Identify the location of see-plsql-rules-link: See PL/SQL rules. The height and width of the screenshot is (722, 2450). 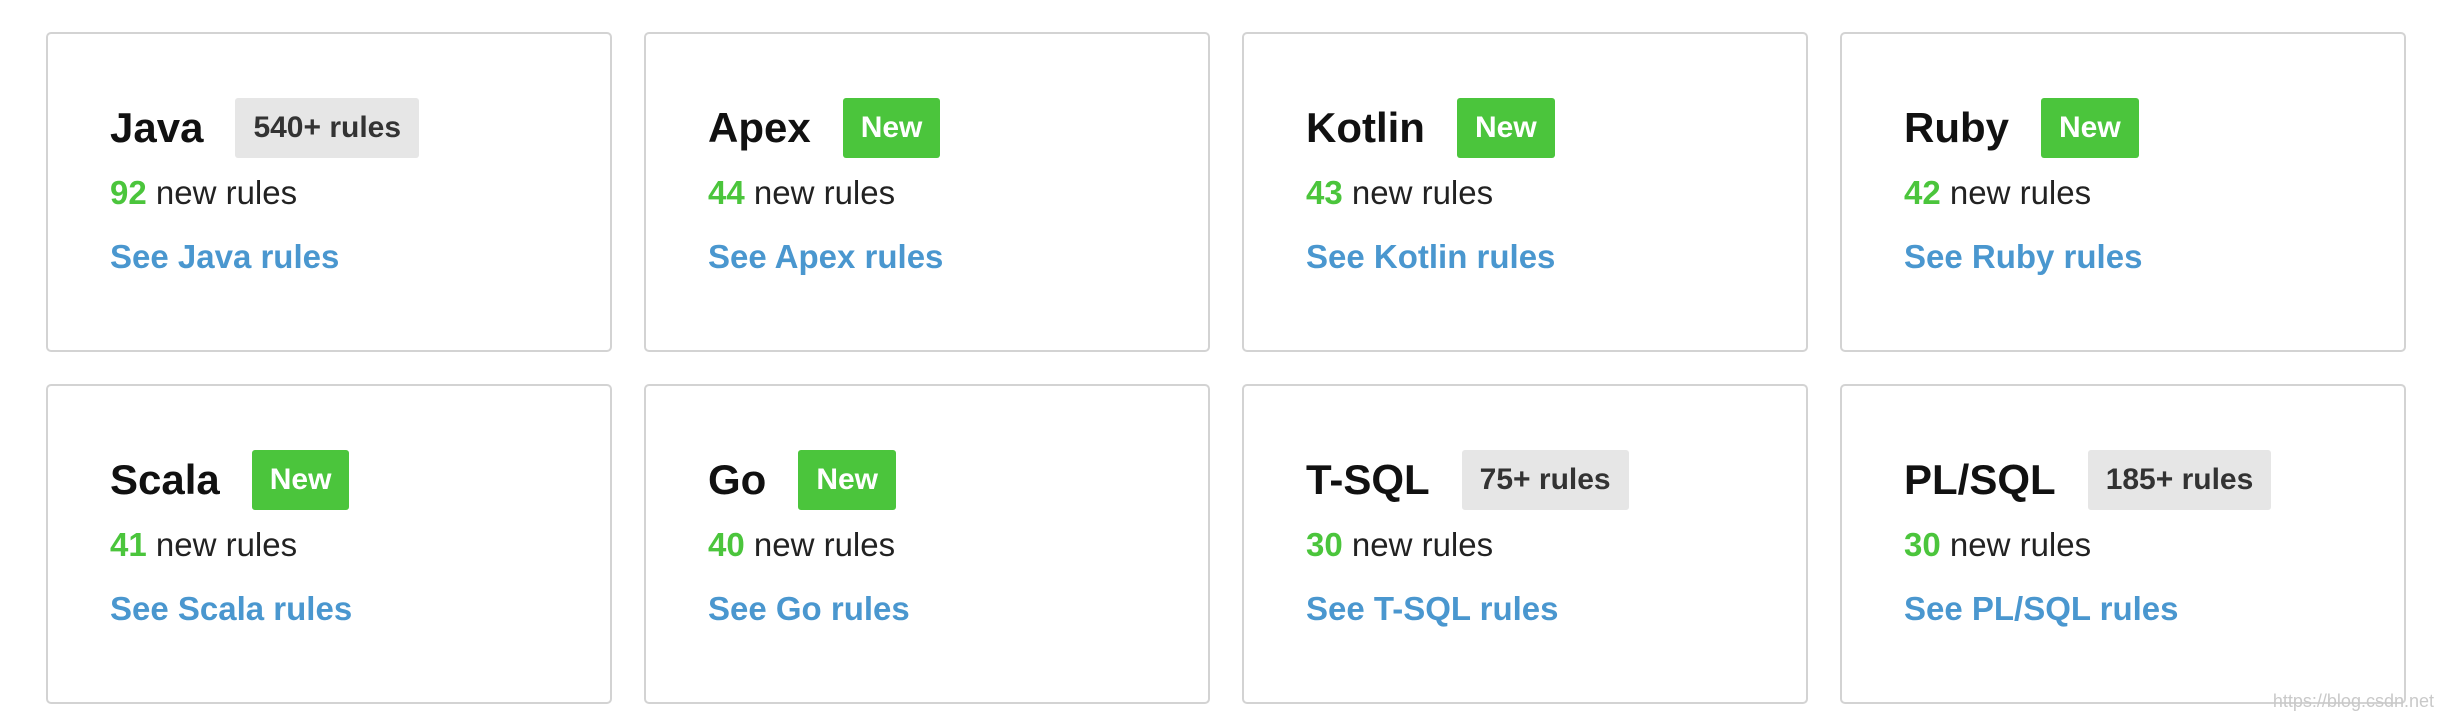
(2041, 609).